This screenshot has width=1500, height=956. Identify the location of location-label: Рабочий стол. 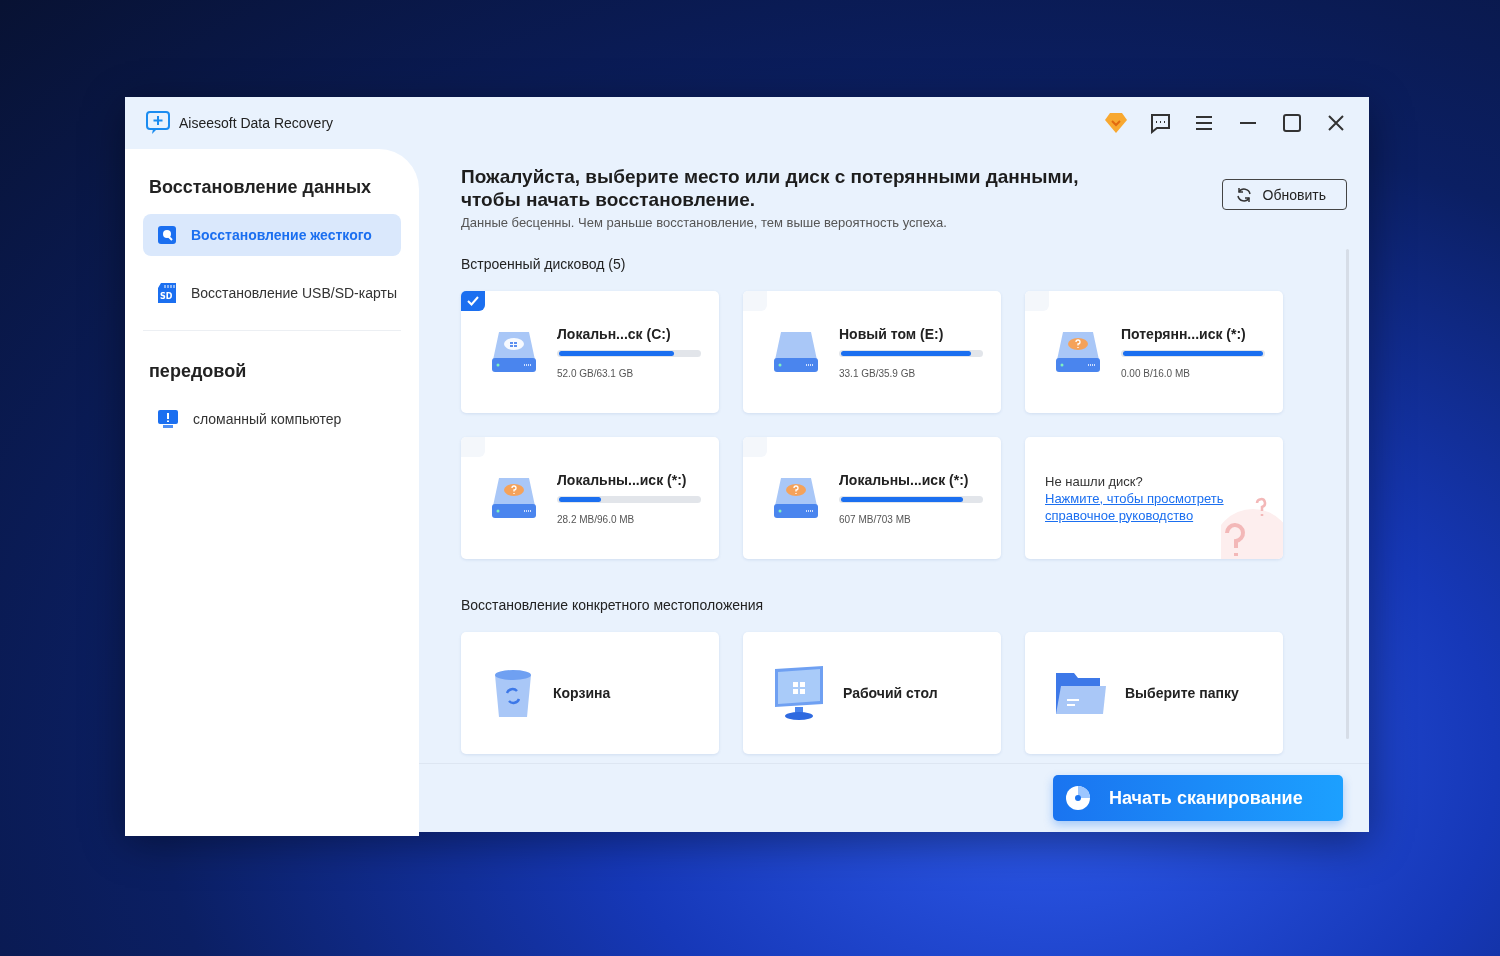
(890, 693).